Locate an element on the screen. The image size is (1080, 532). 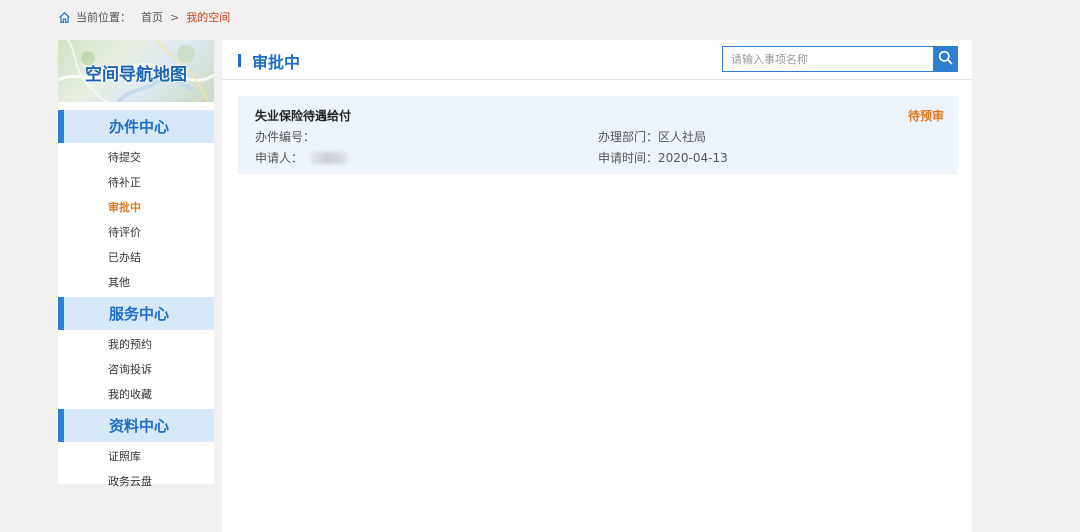
record-number: 办件编号： is located at coordinates (285, 136).